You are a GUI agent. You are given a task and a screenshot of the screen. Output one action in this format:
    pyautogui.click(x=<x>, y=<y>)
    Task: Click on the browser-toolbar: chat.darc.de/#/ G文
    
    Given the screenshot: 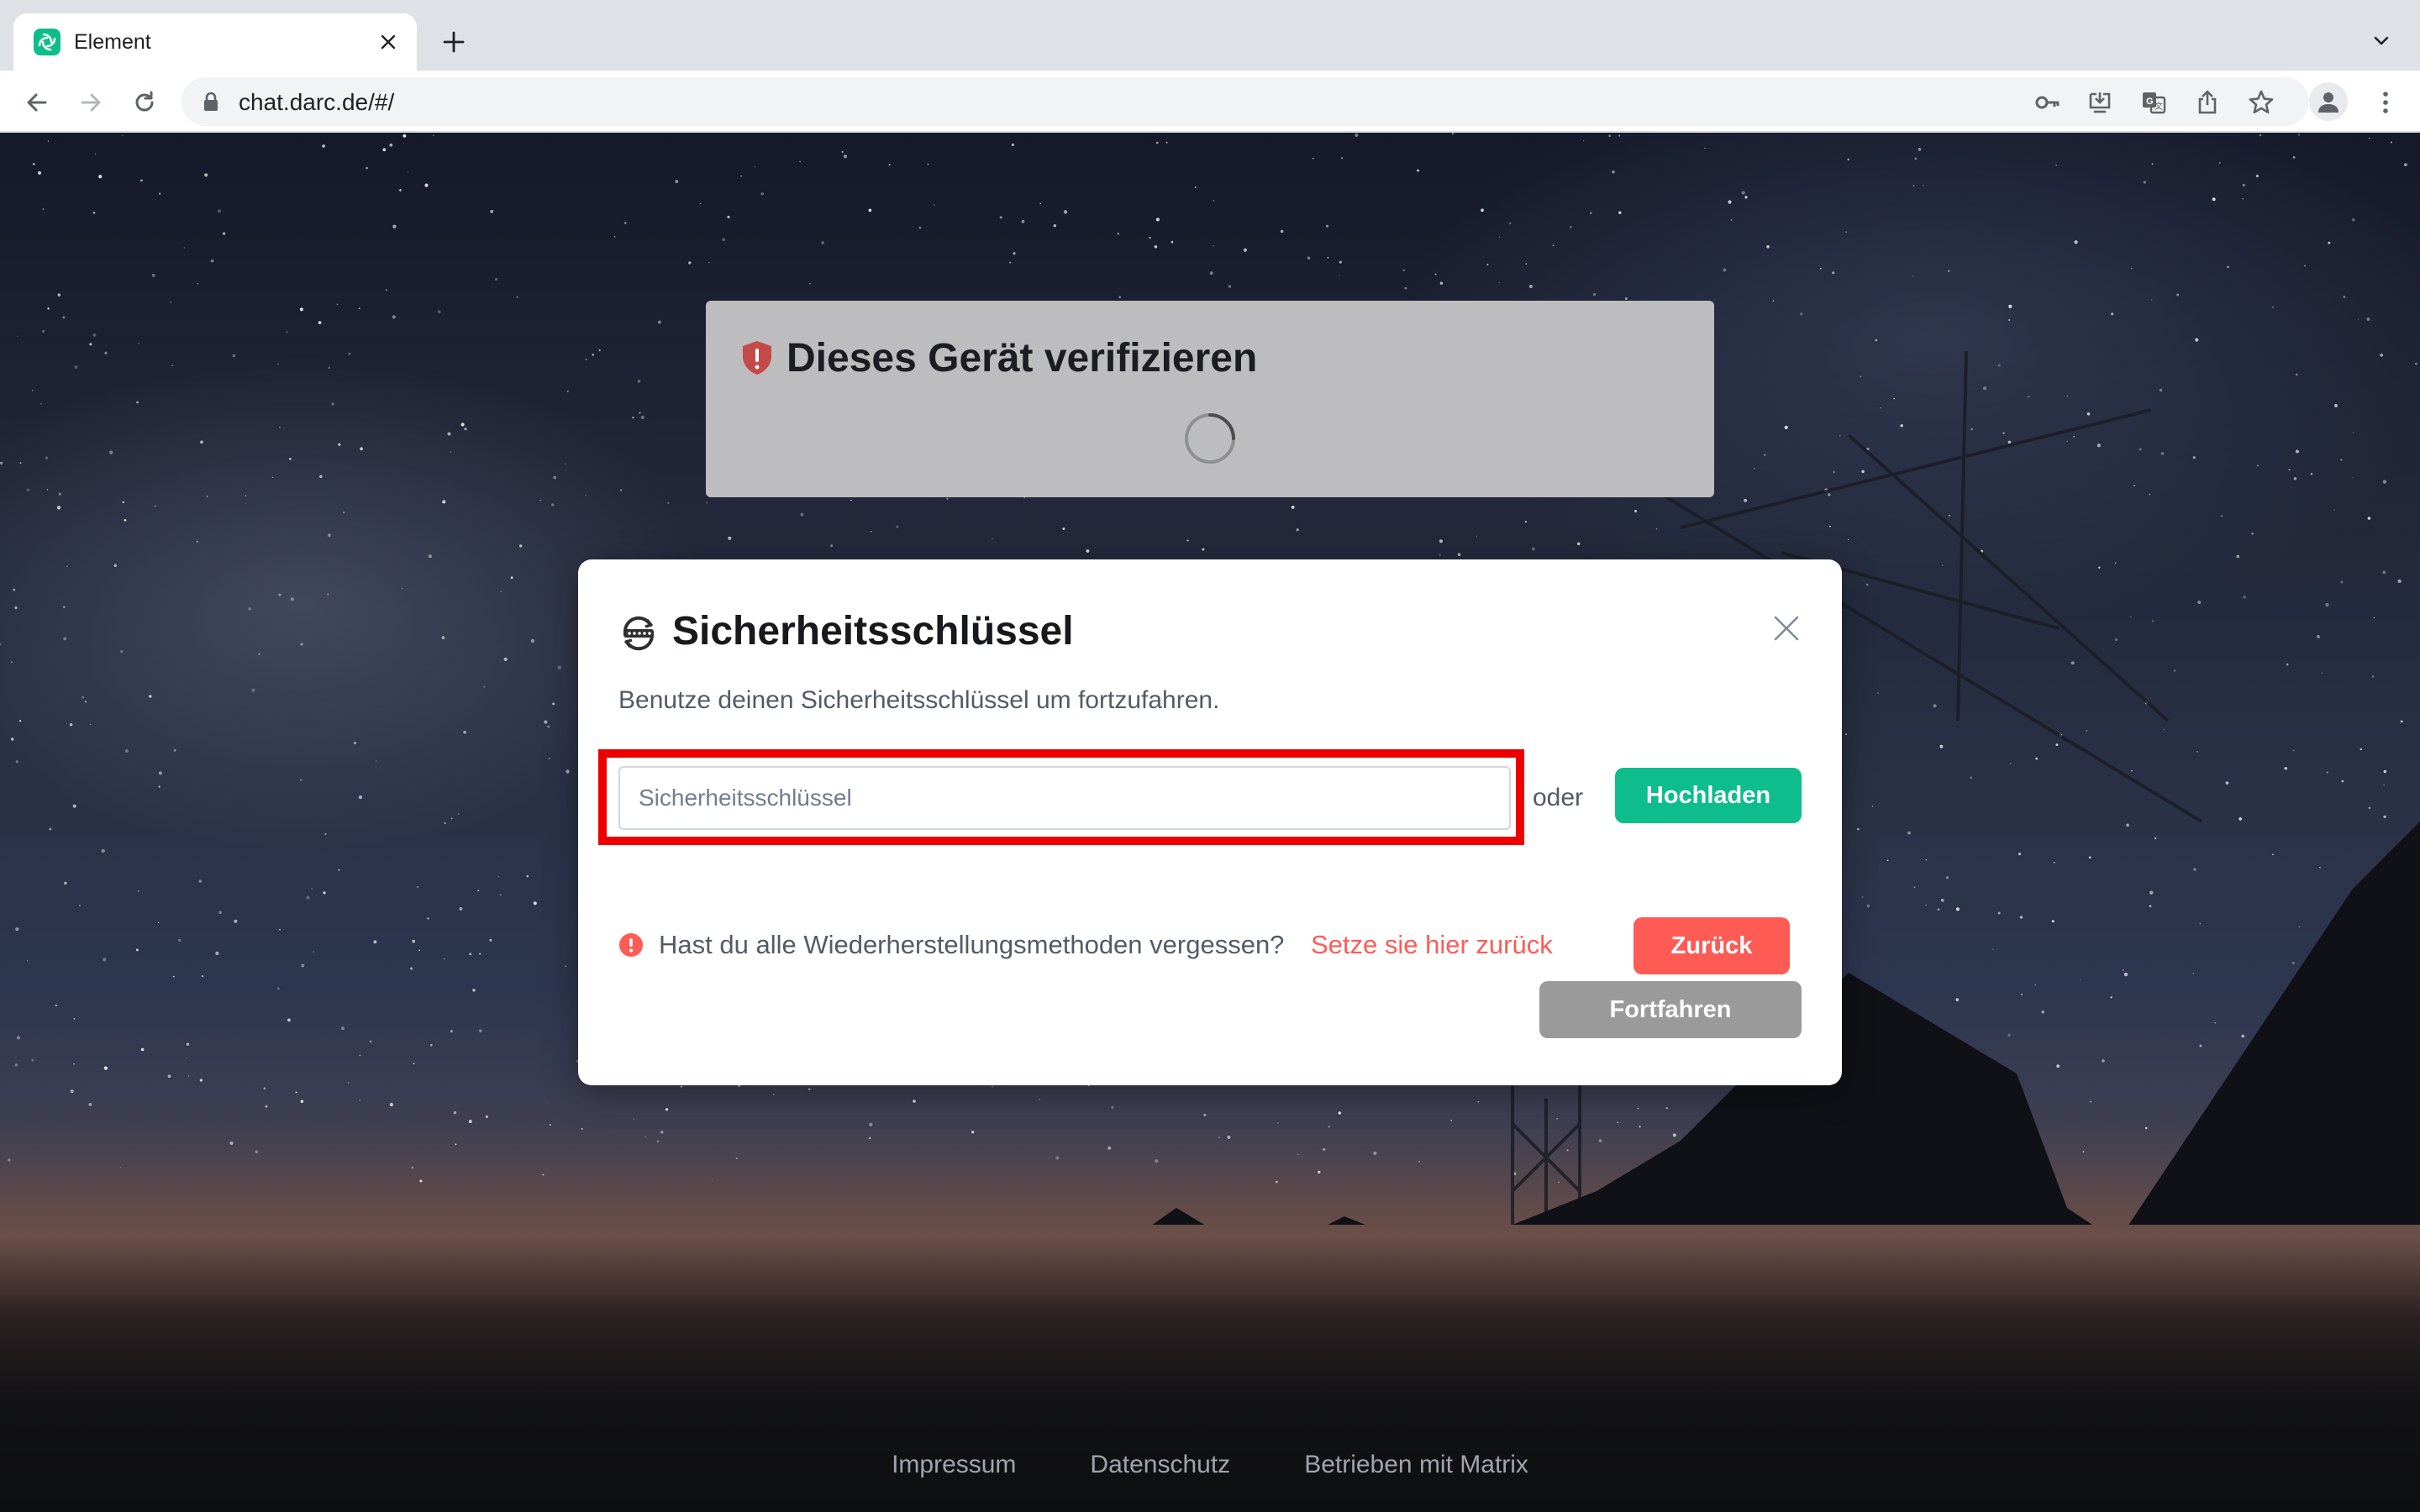 What is the action you would take?
    pyautogui.click(x=1210, y=102)
    